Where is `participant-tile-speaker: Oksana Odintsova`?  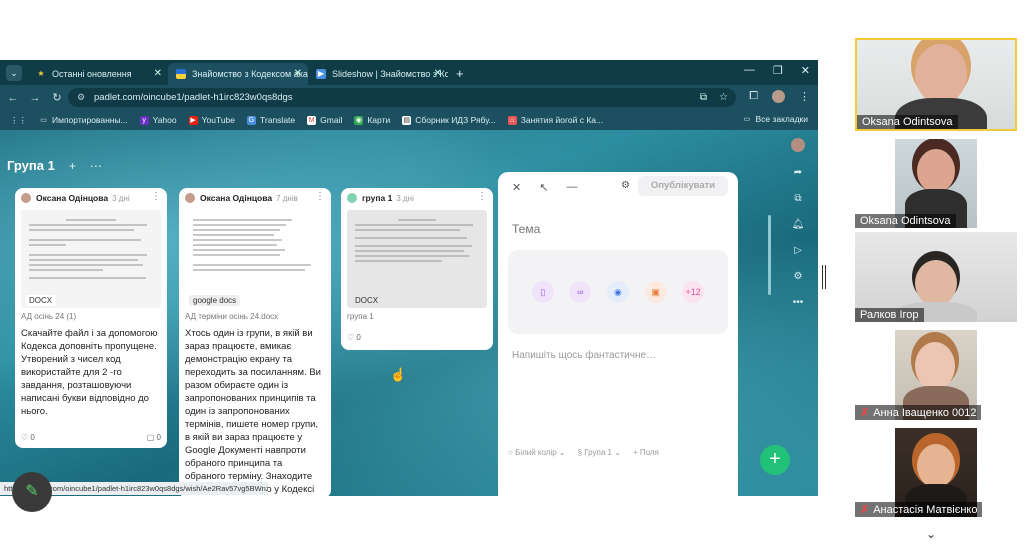 participant-tile-speaker: Oksana Odintsova is located at coordinates (936, 84).